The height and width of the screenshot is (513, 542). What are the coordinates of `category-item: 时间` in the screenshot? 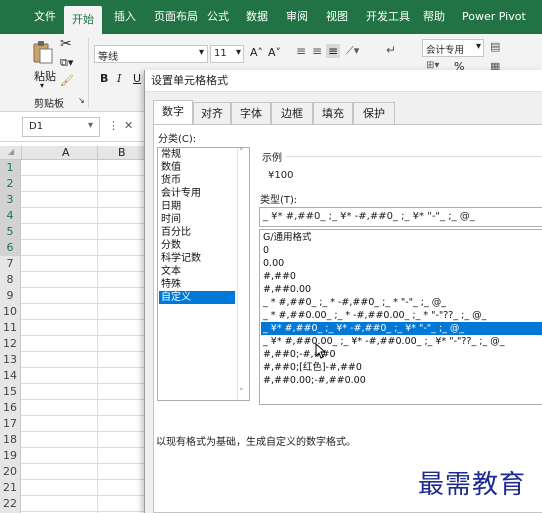 It's located at (197, 219).